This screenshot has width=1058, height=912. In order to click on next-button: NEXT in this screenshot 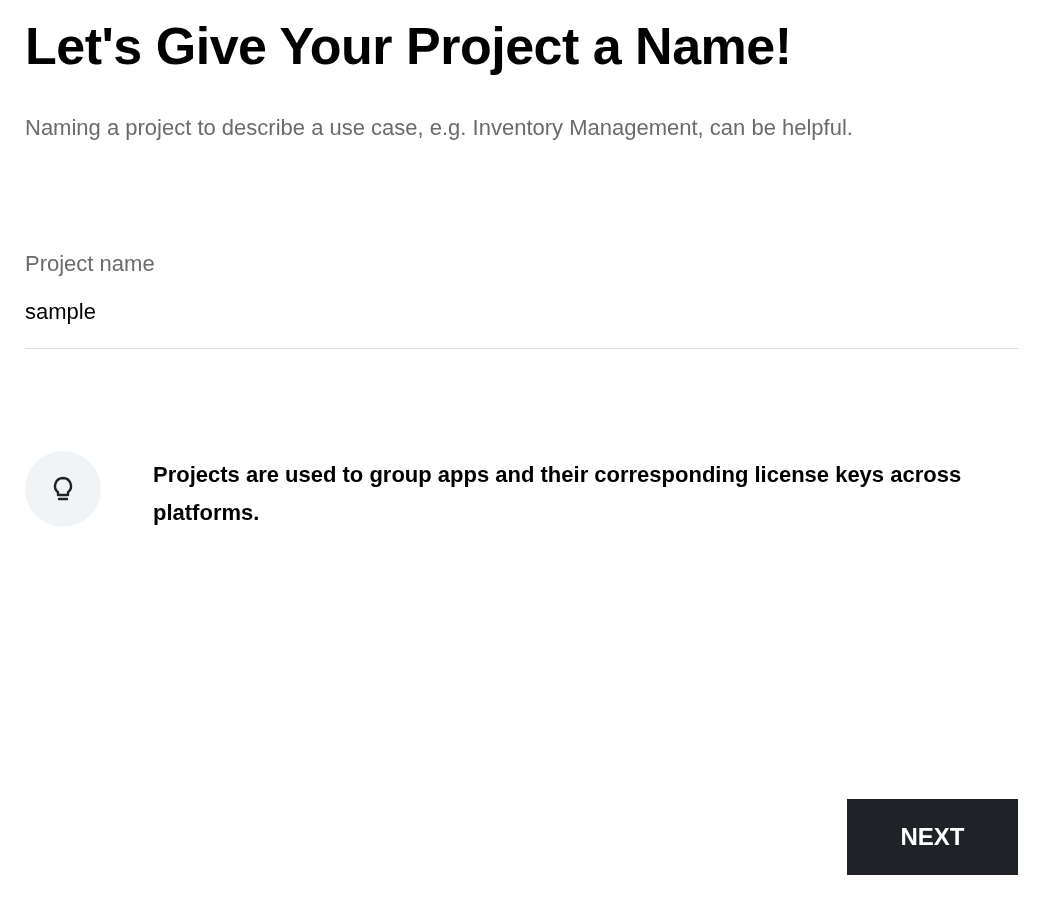, I will do `click(932, 837)`.